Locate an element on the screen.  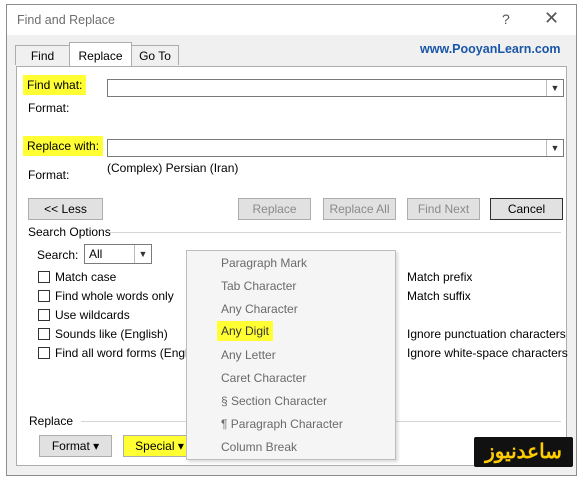
tab-replace: Replace is located at coordinates (100, 54).